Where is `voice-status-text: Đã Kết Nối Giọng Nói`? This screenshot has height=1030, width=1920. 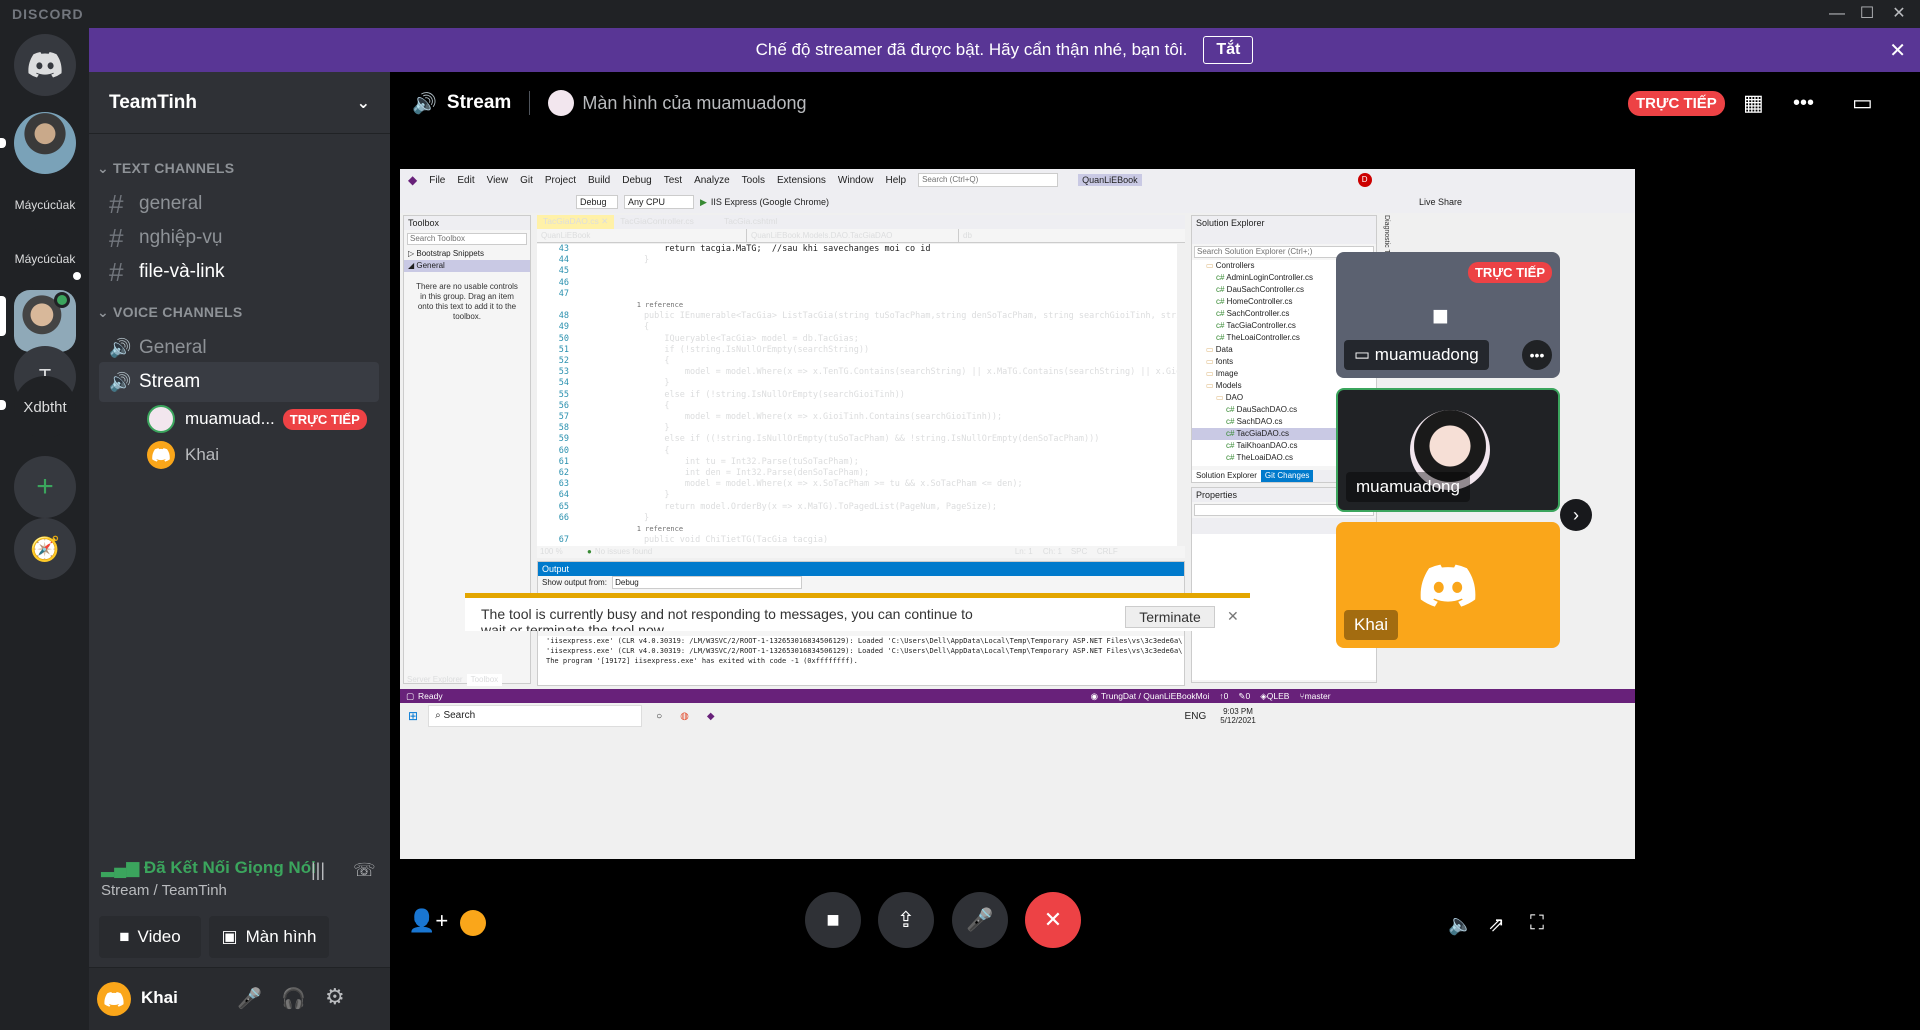 voice-status-text: Đã Kết Nối Giọng Nói is located at coordinates (229, 867).